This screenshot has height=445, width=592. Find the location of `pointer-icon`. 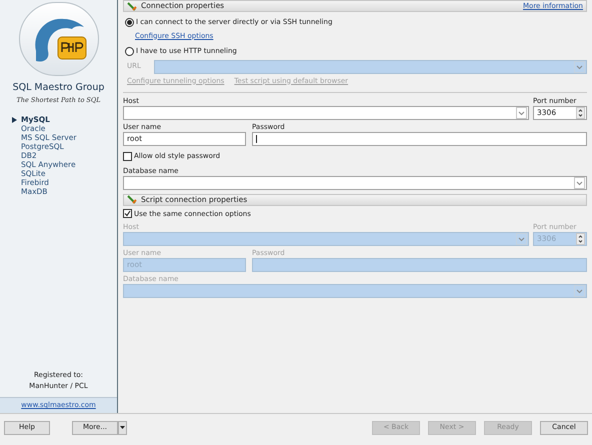

pointer-icon is located at coordinates (14, 119).